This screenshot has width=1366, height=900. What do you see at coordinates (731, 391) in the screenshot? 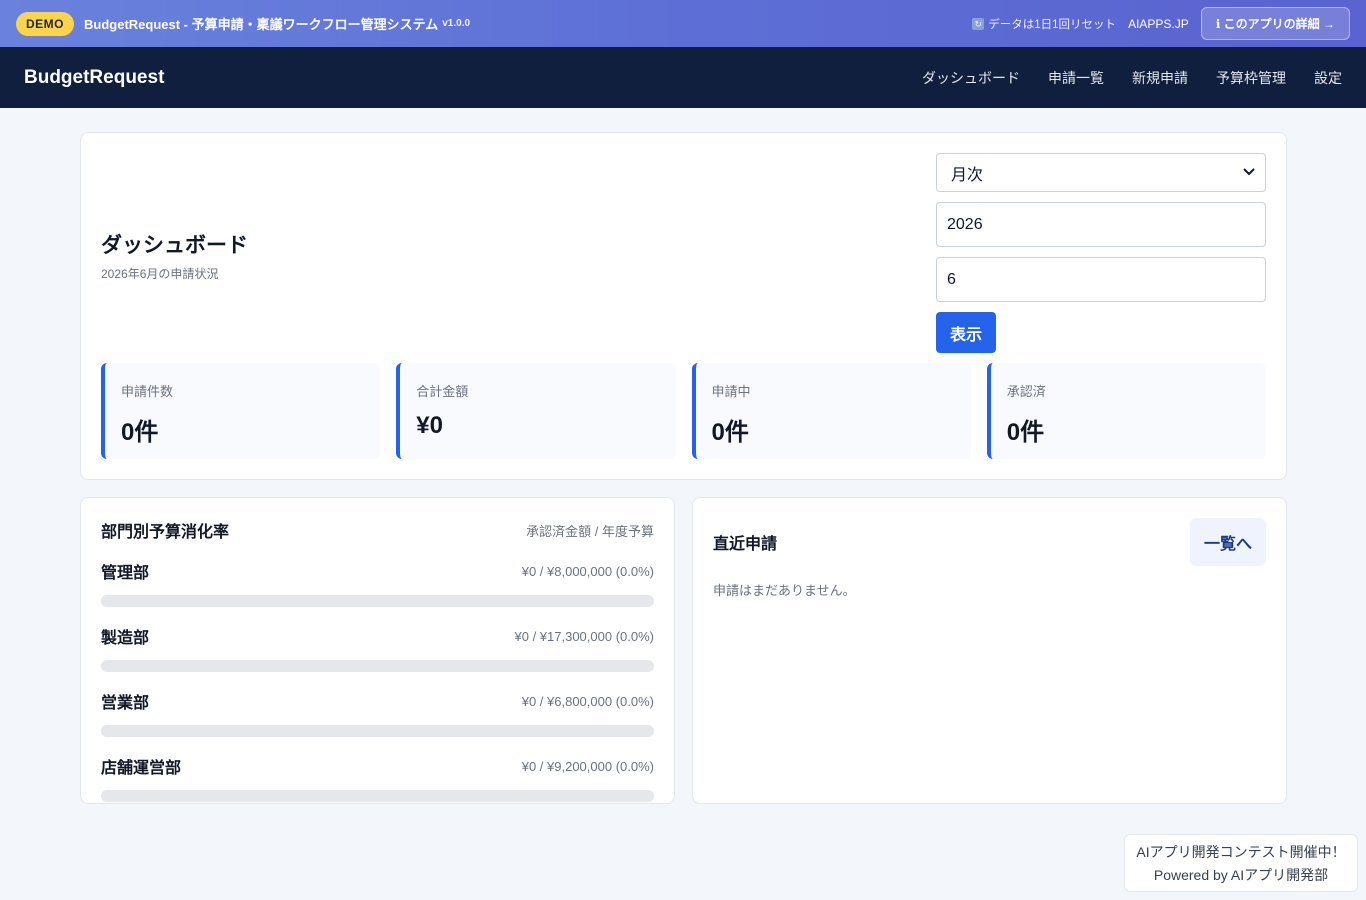
I see `stat-label: 申請中` at bounding box center [731, 391].